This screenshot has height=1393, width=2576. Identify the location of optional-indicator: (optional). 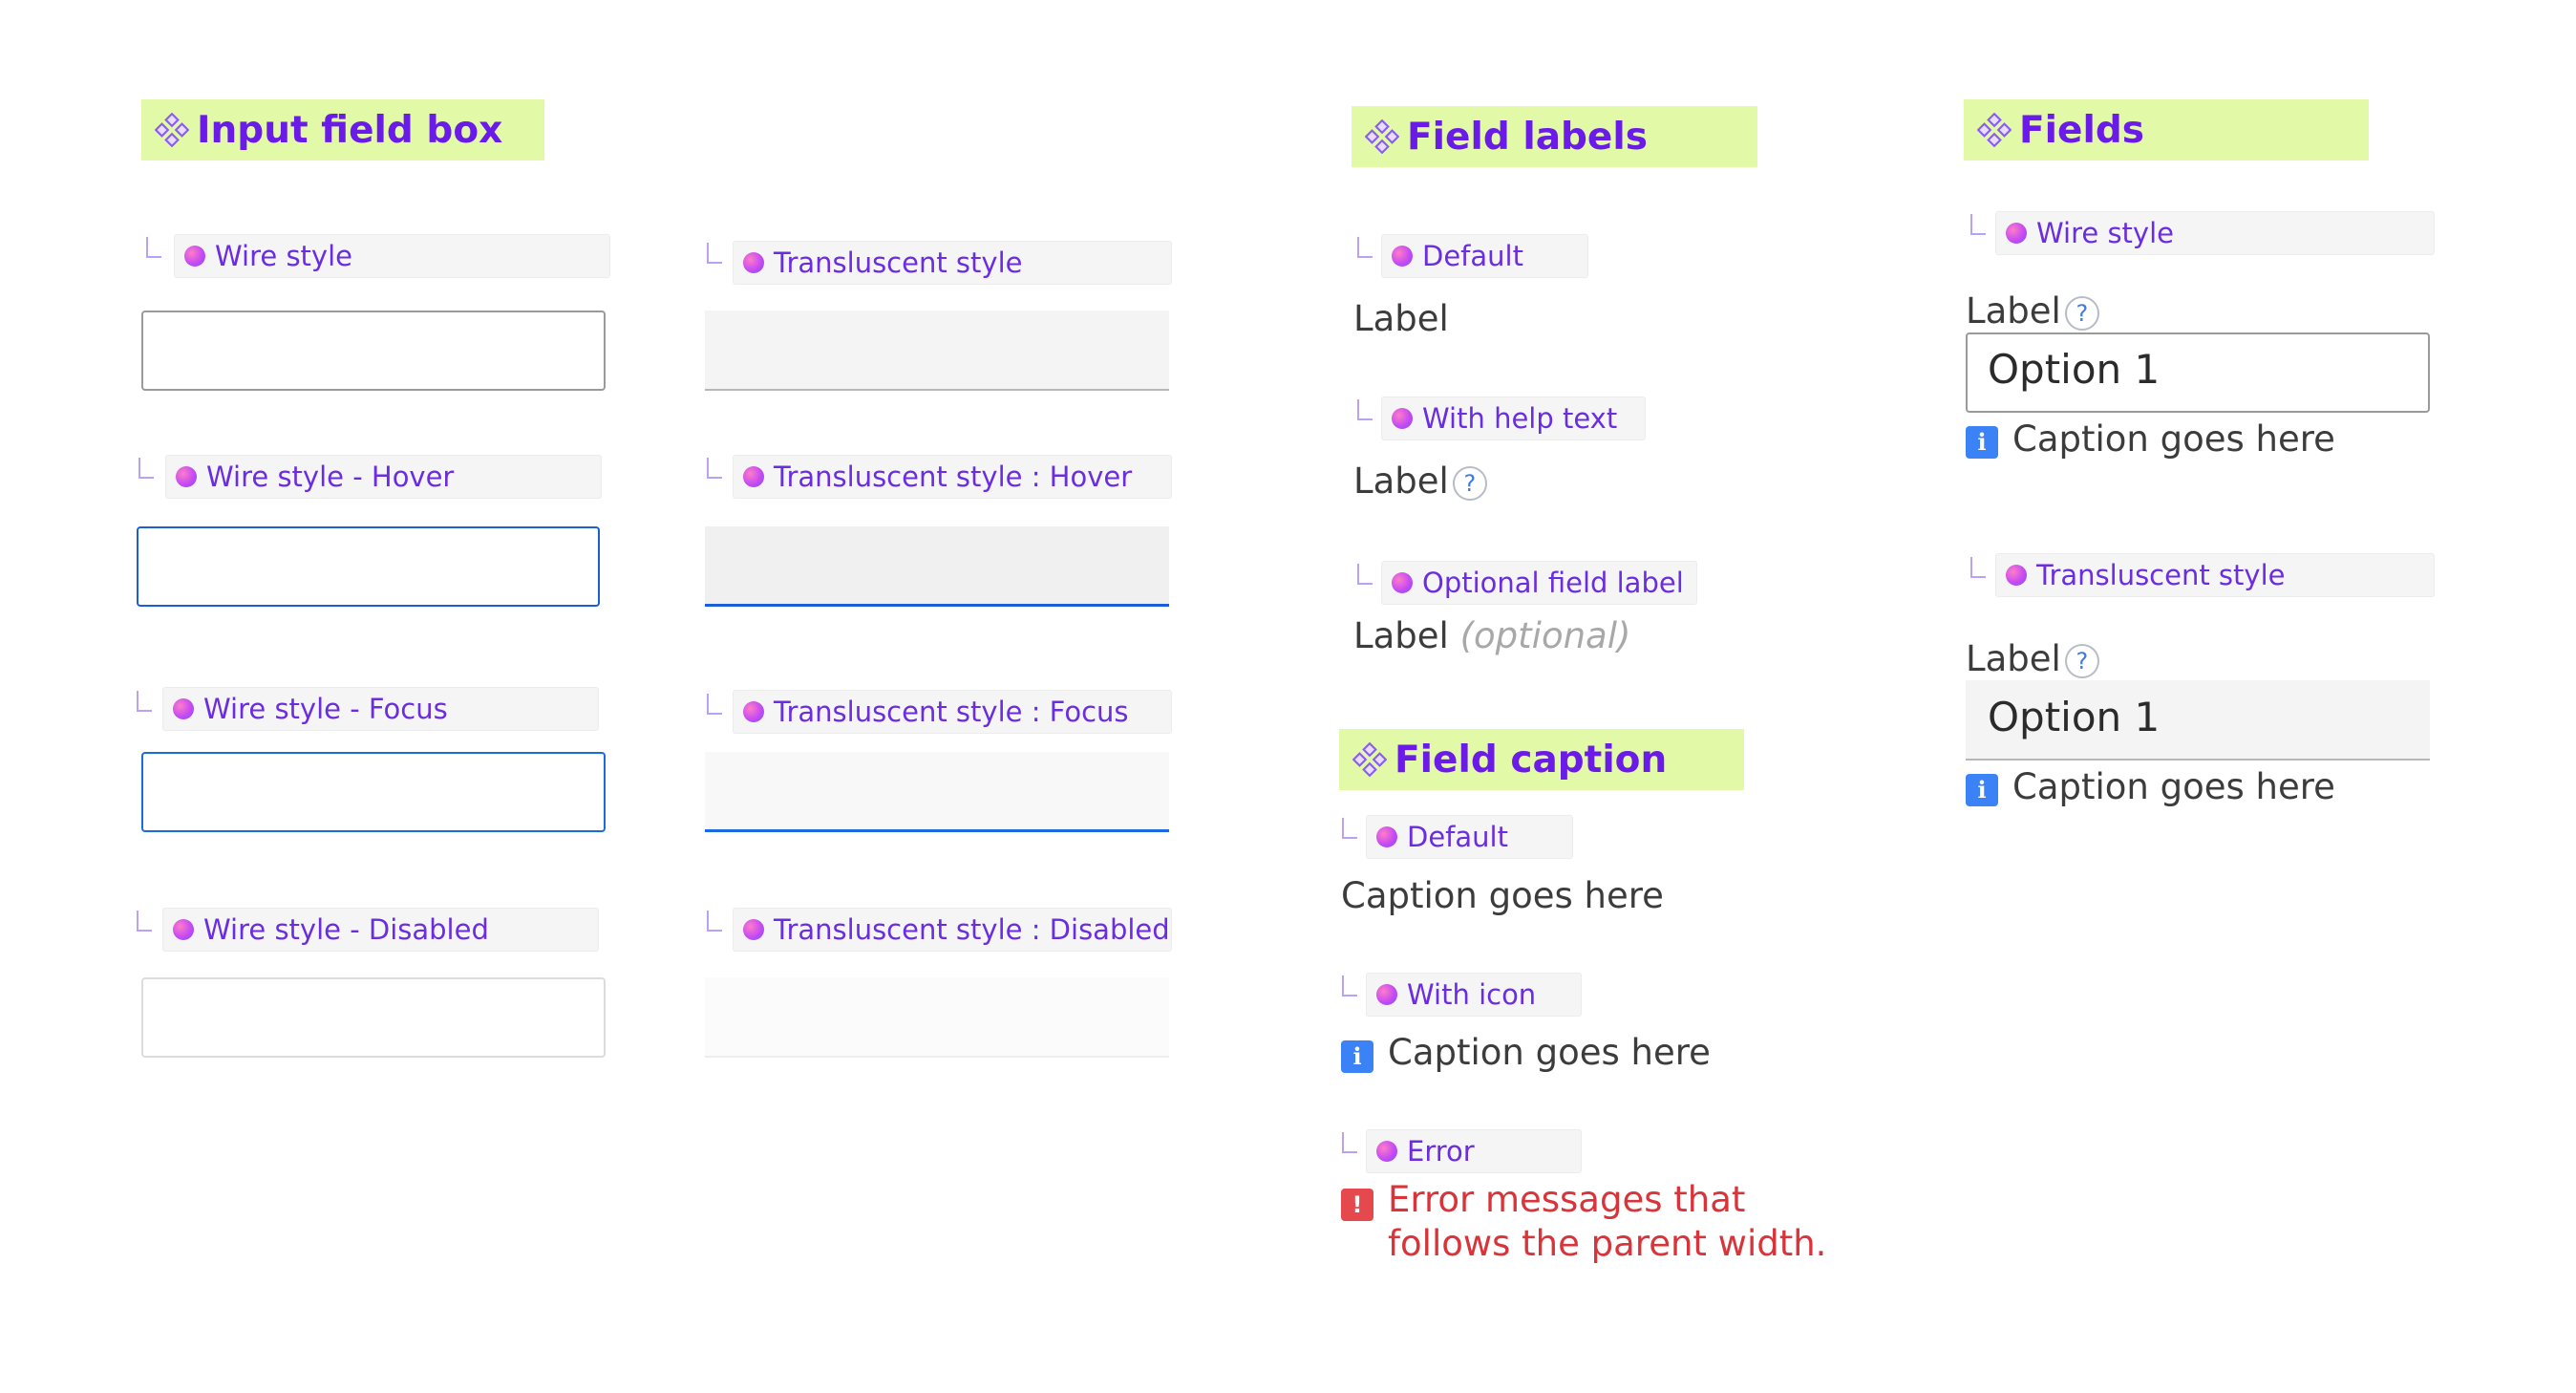
(1545, 635).